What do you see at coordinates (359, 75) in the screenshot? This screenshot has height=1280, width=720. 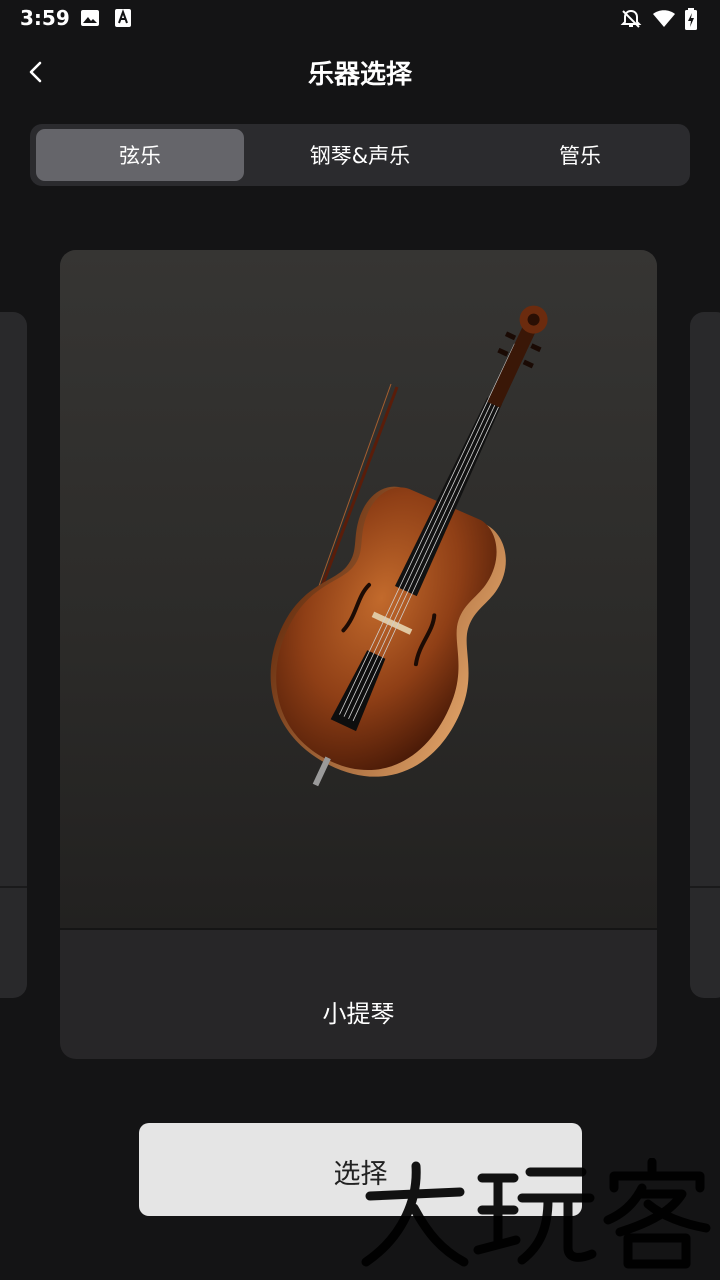 I see `page-title: 乐器选择` at bounding box center [359, 75].